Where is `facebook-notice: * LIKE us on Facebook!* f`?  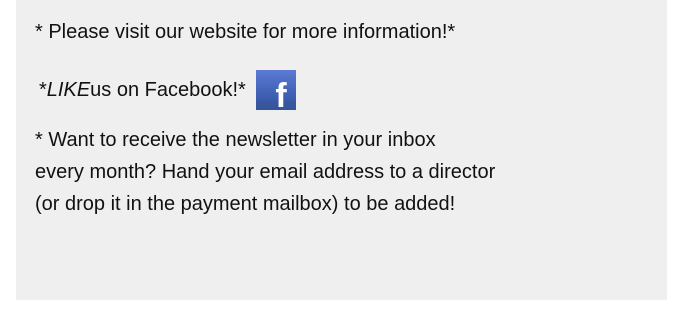
facebook-notice: * LIKE us on Facebook!* f is located at coordinates (167, 92).